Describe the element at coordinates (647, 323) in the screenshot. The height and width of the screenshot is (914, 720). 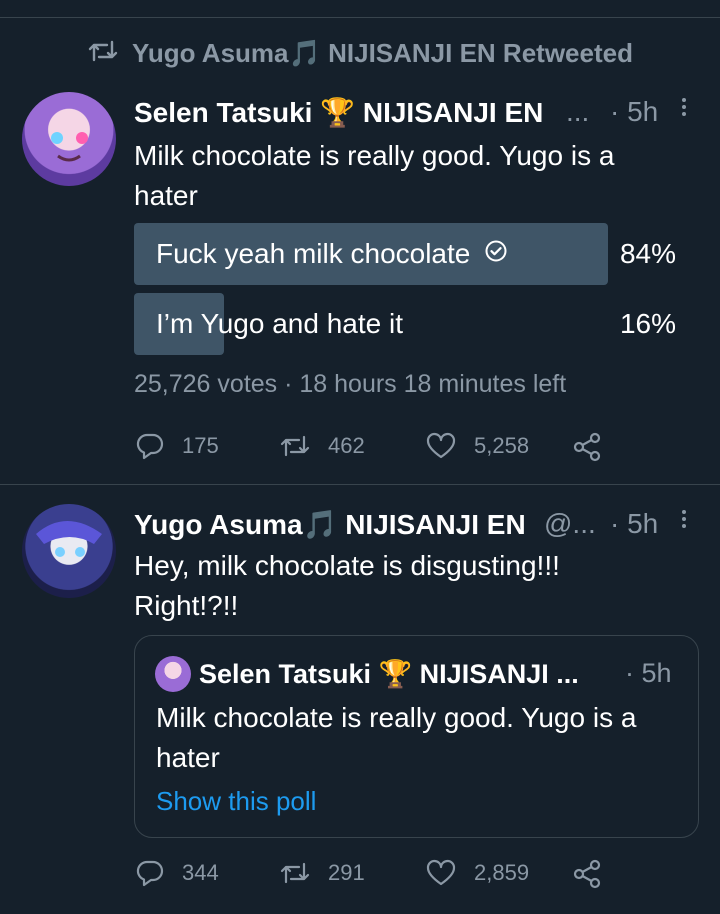
I see `poll-option-2-percent: 16%` at that location.